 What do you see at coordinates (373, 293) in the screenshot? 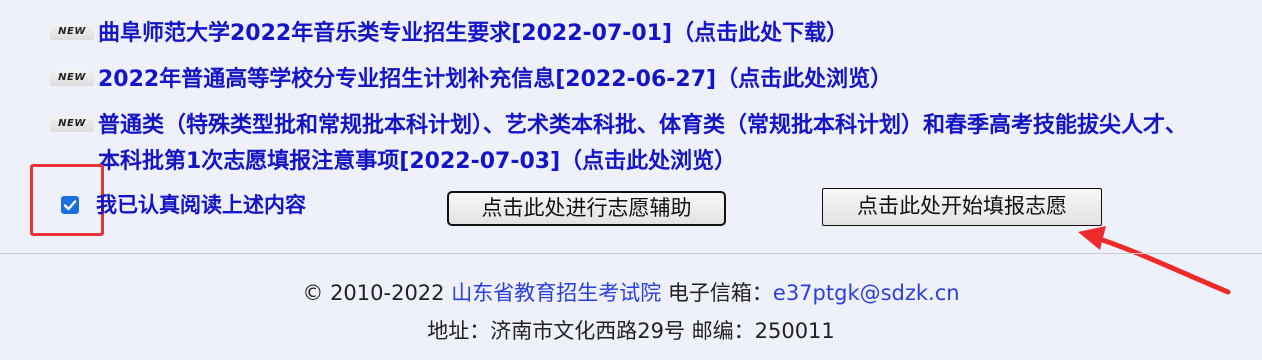
I see `copyright-text: © 2010-2022` at bounding box center [373, 293].